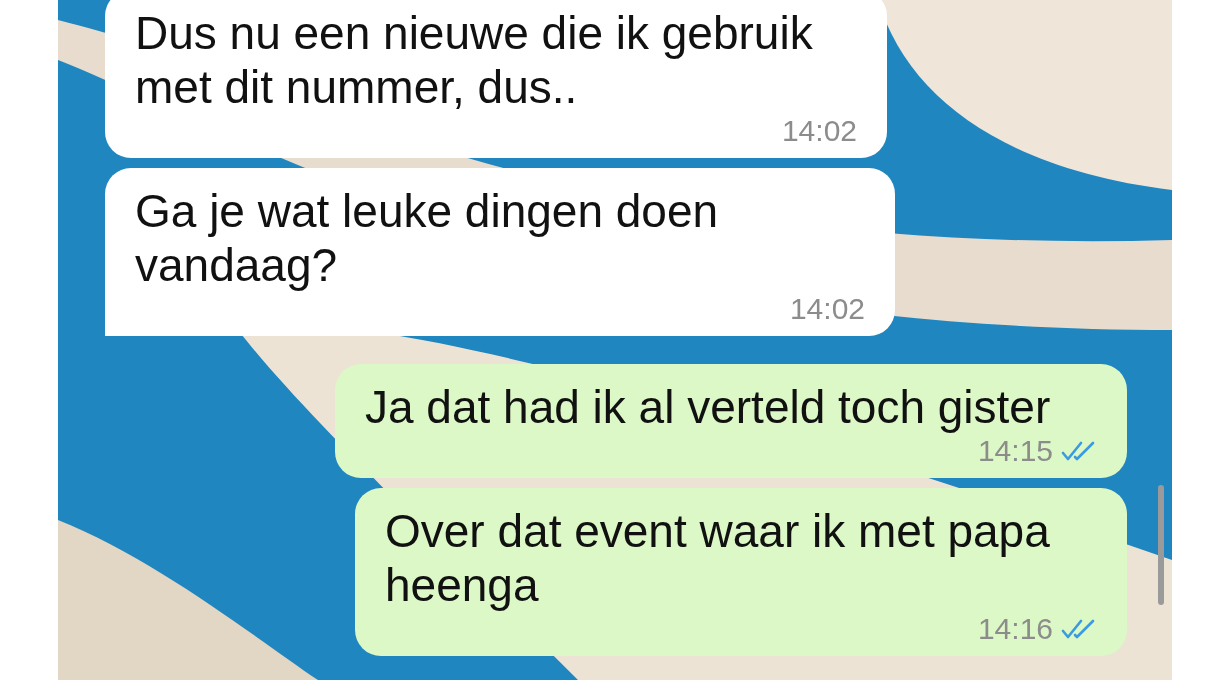 The width and height of the screenshot is (1228, 680). What do you see at coordinates (708, 407) in the screenshot?
I see `message-text: Ja dat had ik al verteld toch gister` at bounding box center [708, 407].